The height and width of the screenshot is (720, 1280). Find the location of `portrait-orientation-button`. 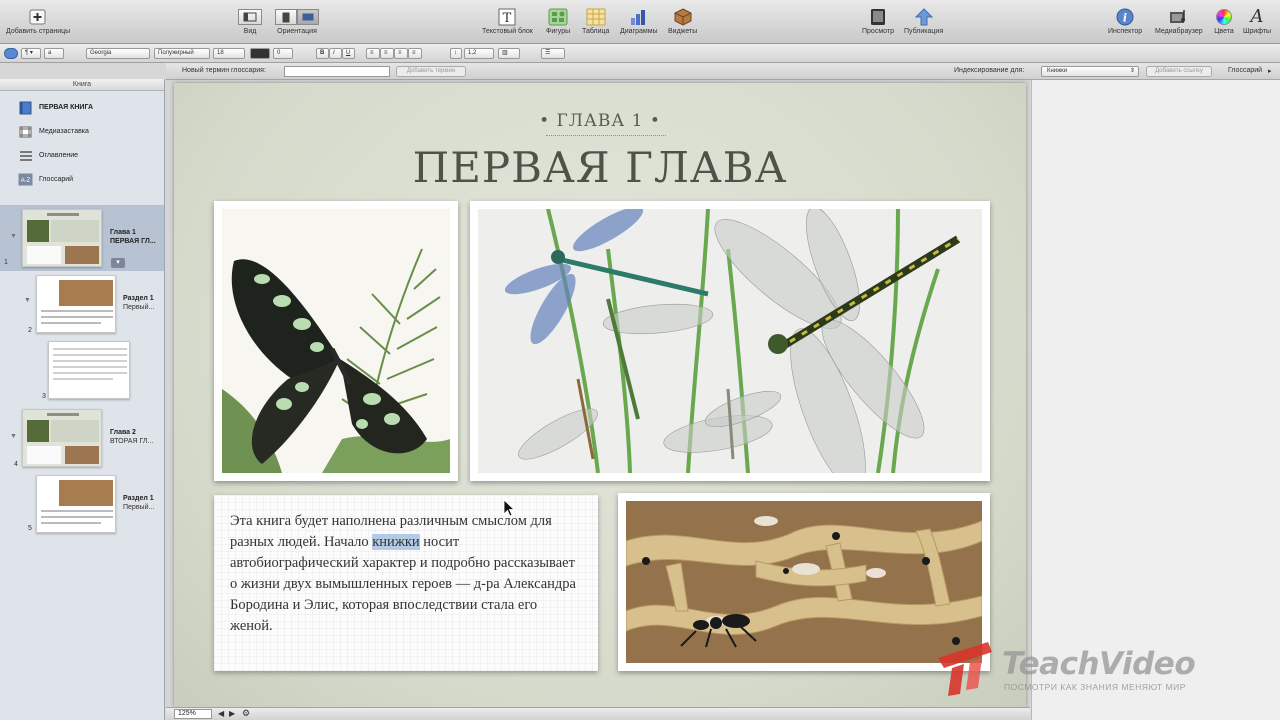

portrait-orientation-button is located at coordinates (286, 17).